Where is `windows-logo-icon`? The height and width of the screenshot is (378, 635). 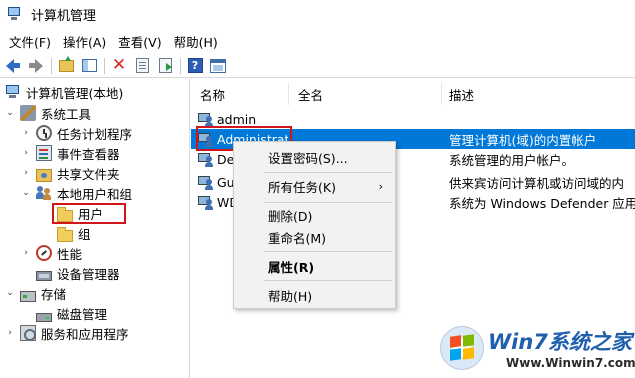 windows-logo-icon is located at coordinates (462, 348).